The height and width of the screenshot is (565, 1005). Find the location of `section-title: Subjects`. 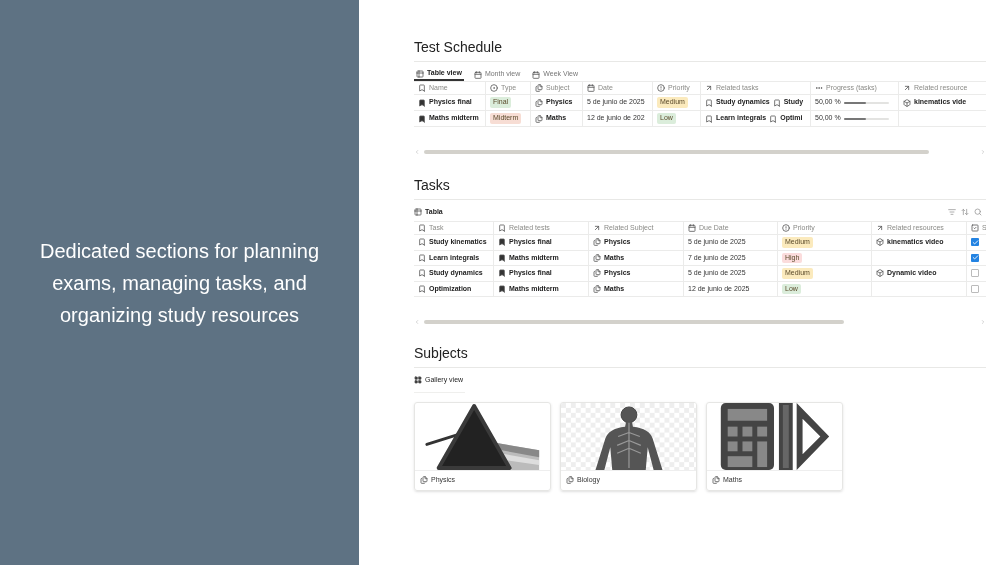

section-title: Subjects is located at coordinates (700, 356).